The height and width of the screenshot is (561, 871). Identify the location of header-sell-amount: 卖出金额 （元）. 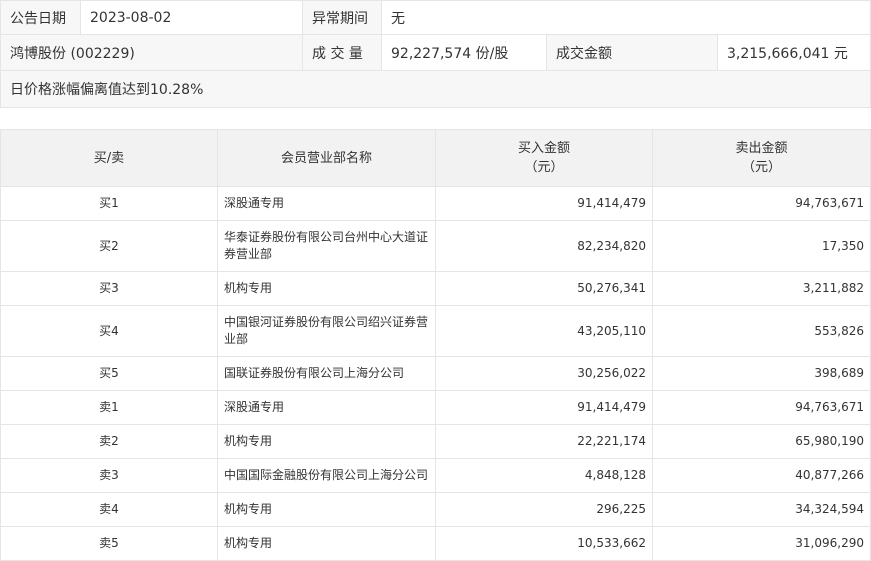
(761, 158).